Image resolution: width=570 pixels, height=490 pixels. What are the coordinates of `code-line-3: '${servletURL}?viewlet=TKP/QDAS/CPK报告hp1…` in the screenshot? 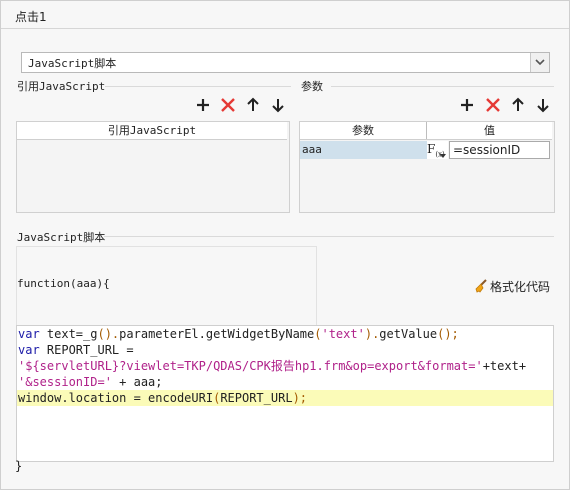 It's located at (272, 366).